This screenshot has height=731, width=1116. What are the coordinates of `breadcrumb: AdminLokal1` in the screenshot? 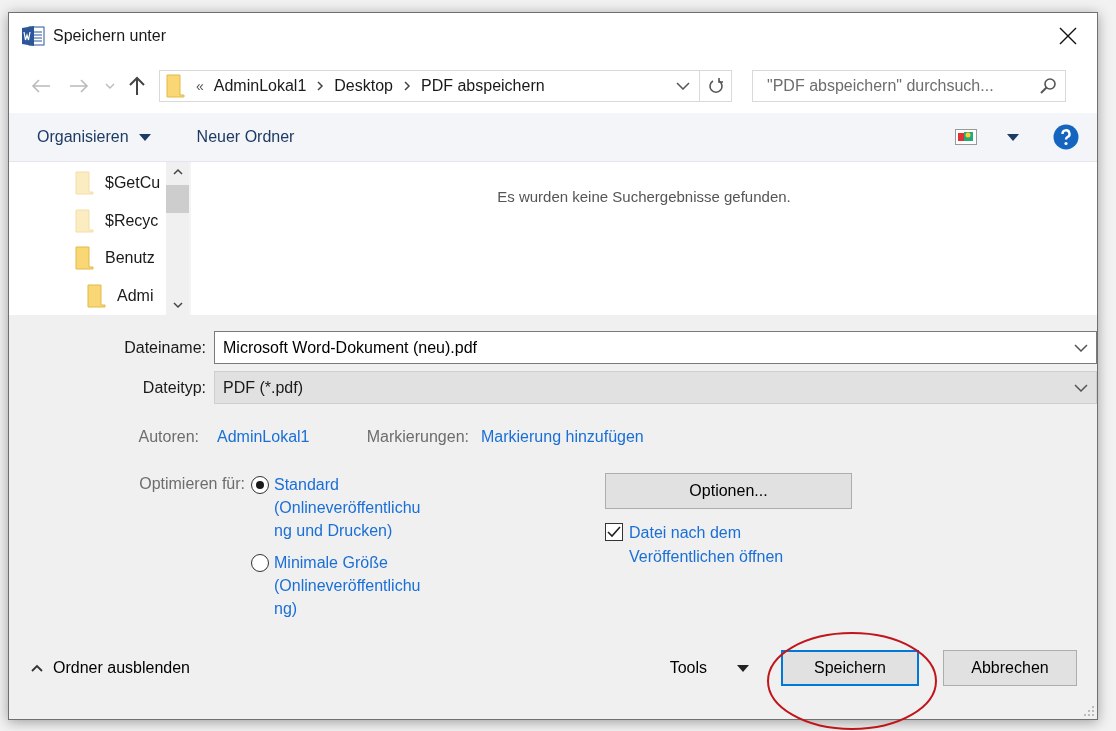 It's located at (260, 86).